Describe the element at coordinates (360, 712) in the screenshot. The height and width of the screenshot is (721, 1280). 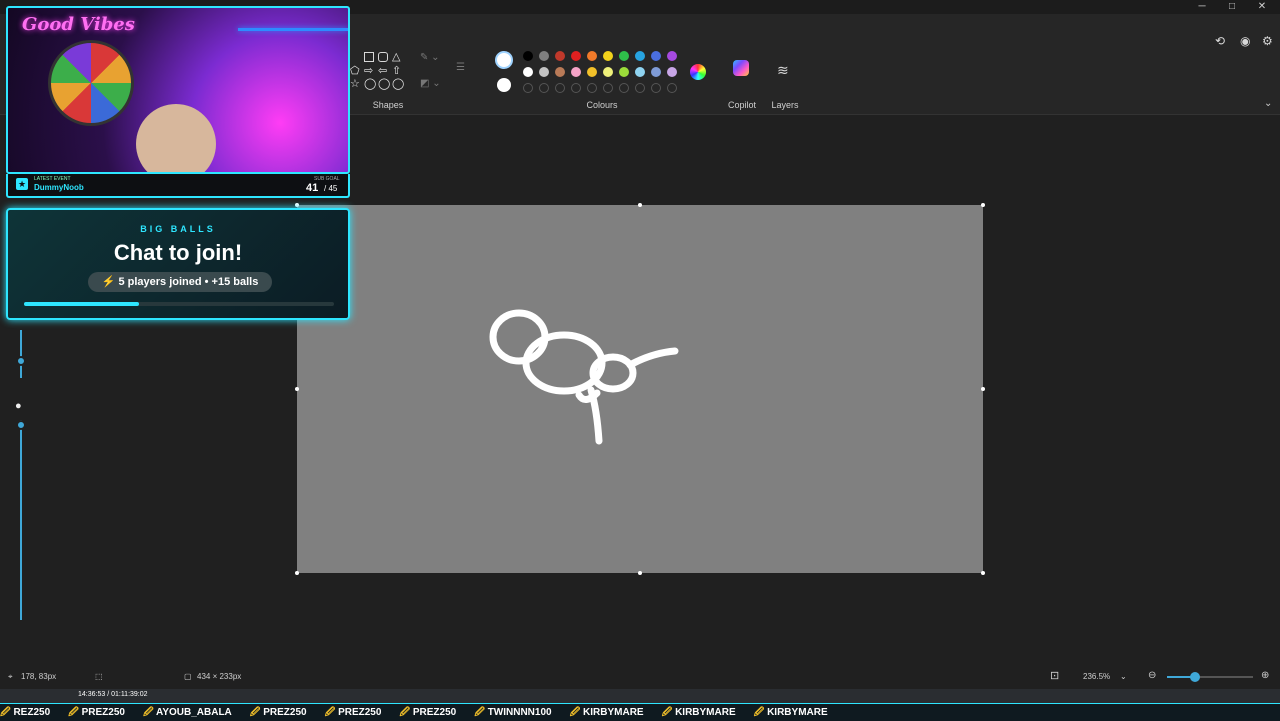
I see `ticker-username: PREZ250` at that location.